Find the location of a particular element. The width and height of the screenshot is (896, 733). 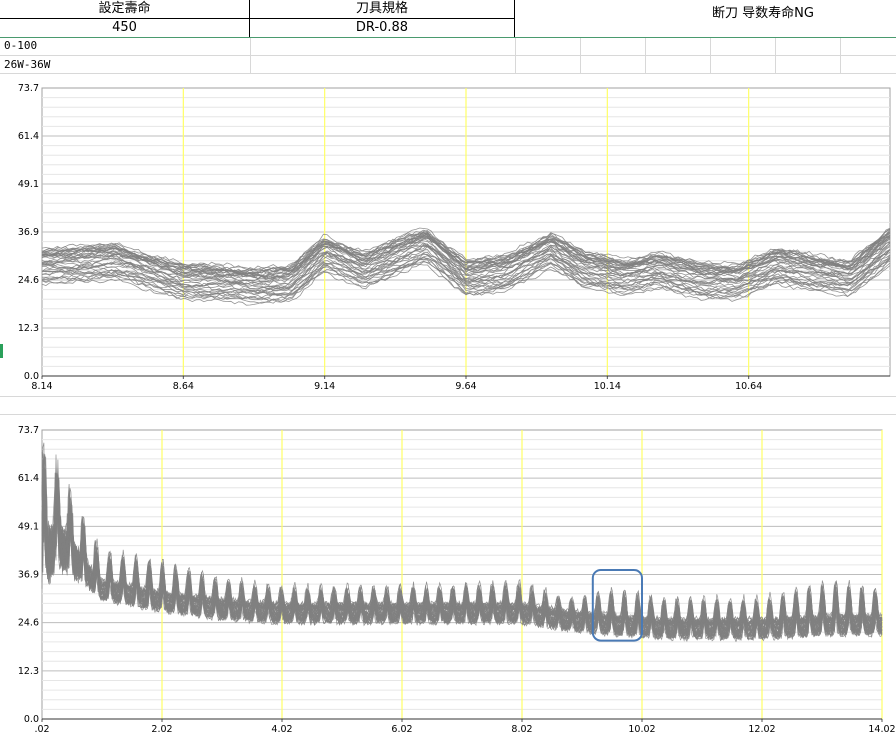

status-ng-label: 断刀 导数寿命NG is located at coordinates (763, 13).